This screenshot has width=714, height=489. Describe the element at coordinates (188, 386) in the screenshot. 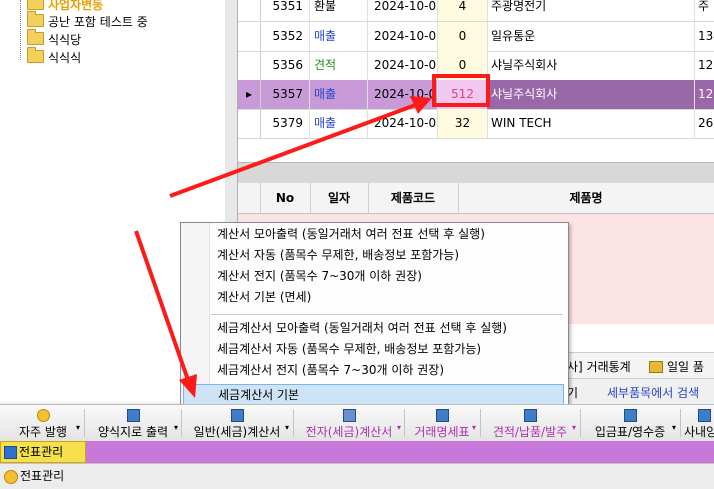

I see `arrow-head-to-menu` at that location.